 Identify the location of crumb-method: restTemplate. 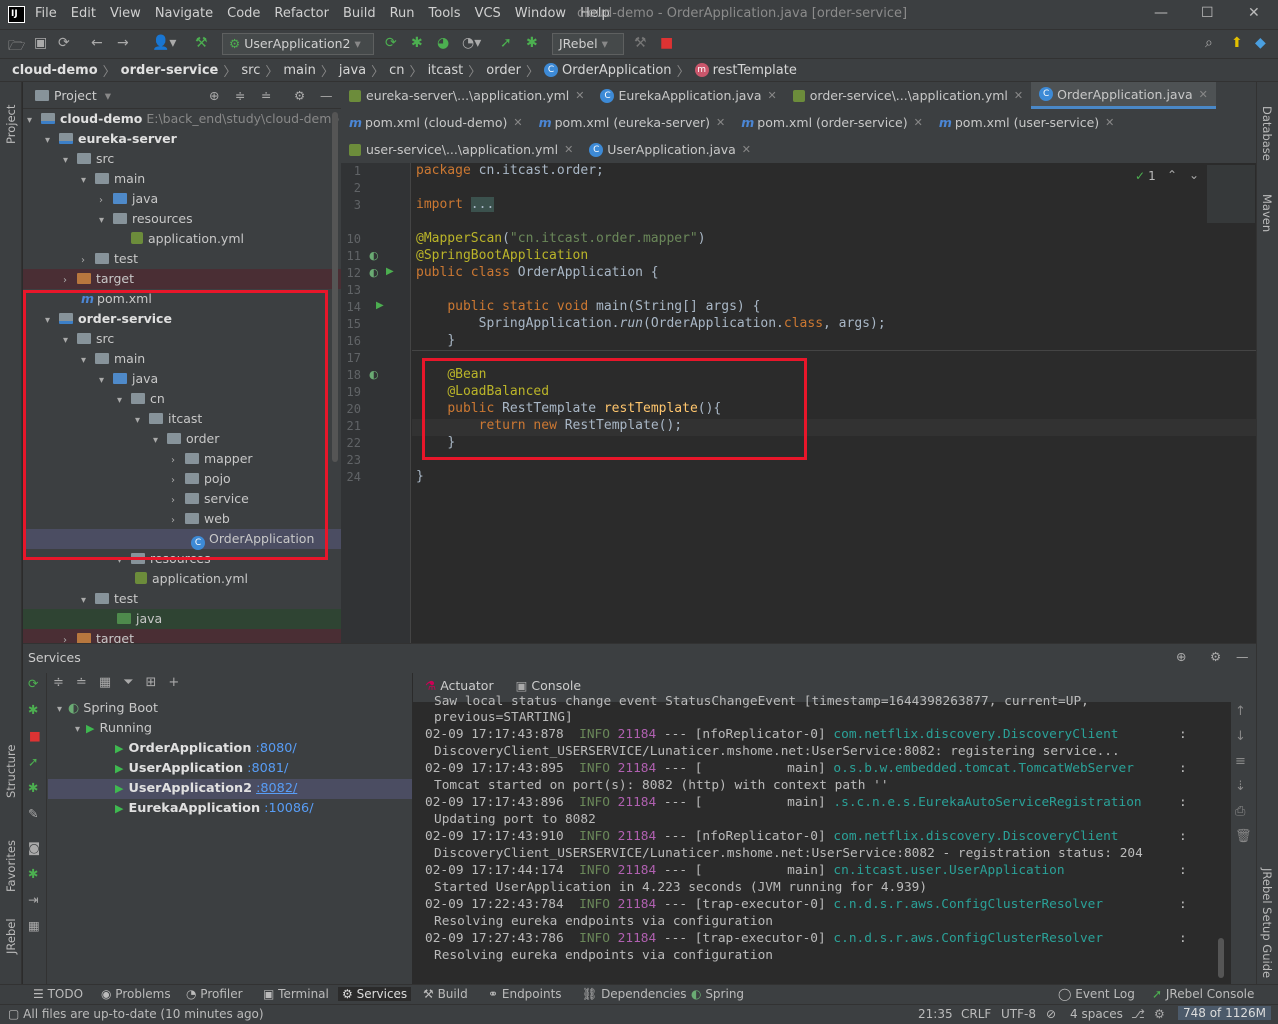
(755, 70).